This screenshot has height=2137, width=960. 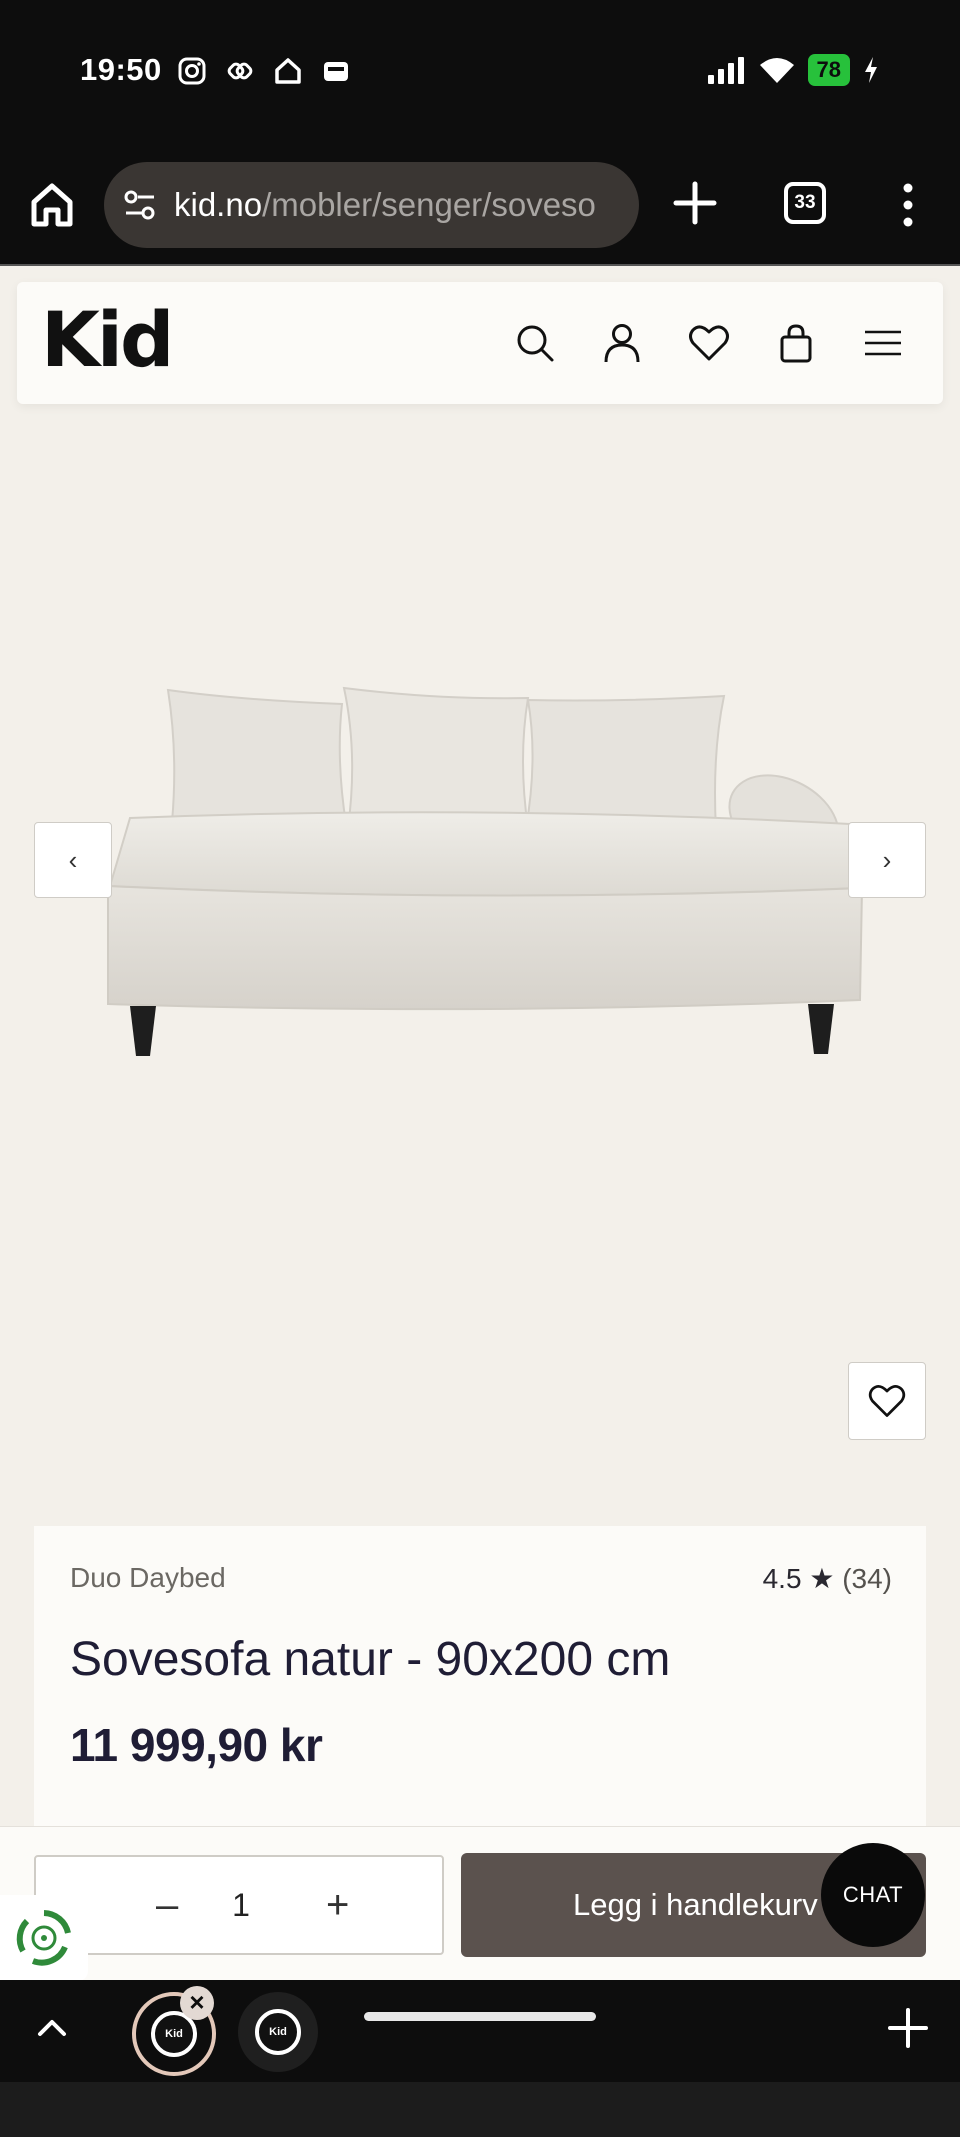 What do you see at coordinates (264, 71) in the screenshot?
I see `status-notification-icons` at bounding box center [264, 71].